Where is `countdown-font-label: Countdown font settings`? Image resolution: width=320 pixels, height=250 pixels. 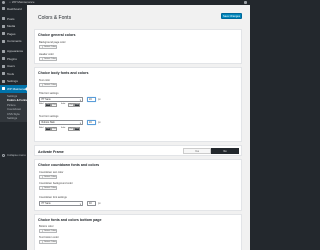
countdown-font-label: Countdown font settings is located at coordinates (53, 197).